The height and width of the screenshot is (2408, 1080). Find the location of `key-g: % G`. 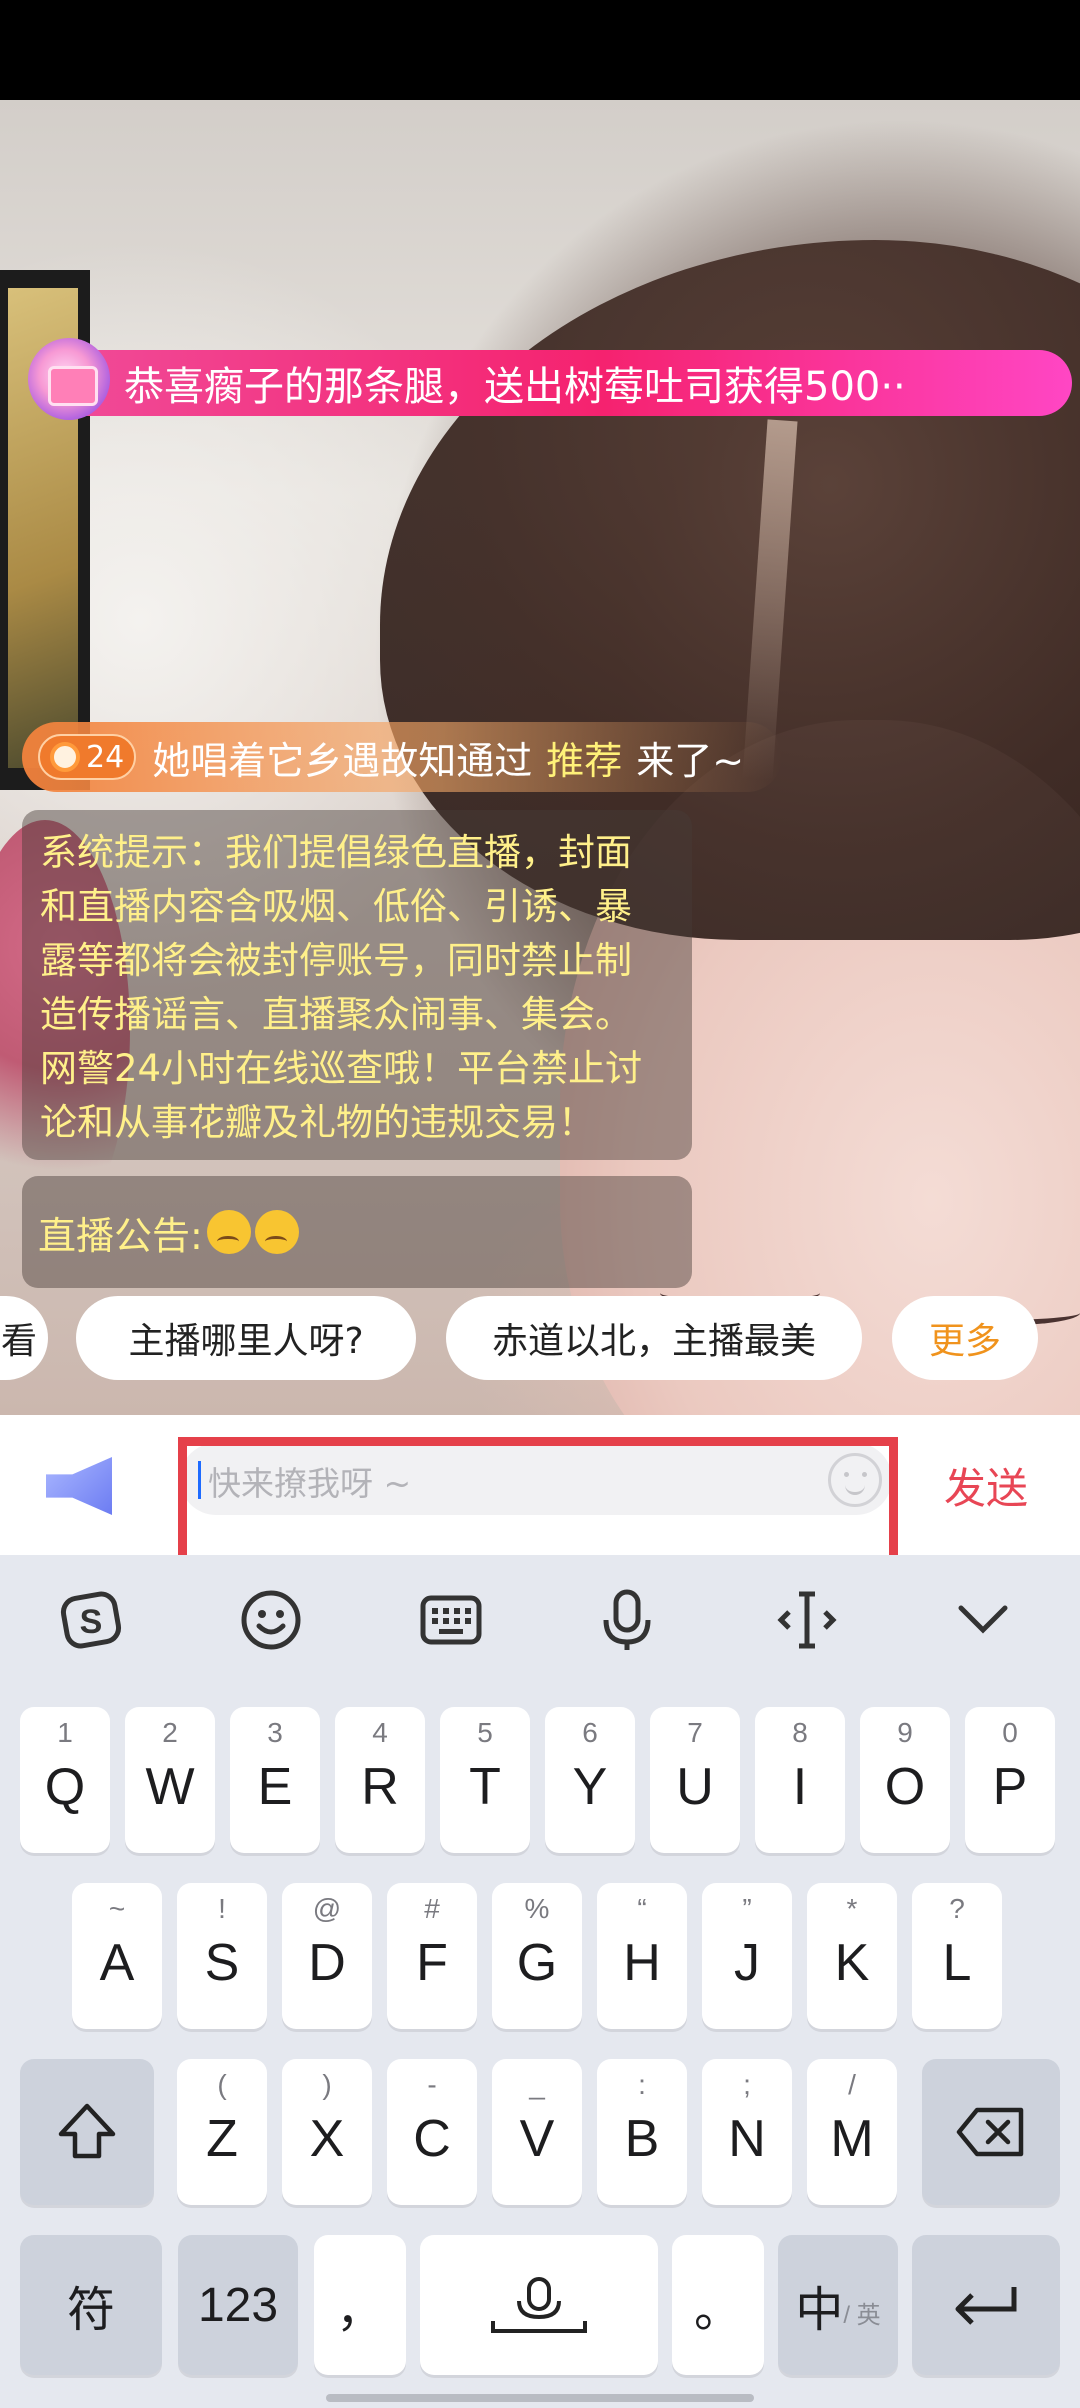

key-g: % G is located at coordinates (537, 1956).